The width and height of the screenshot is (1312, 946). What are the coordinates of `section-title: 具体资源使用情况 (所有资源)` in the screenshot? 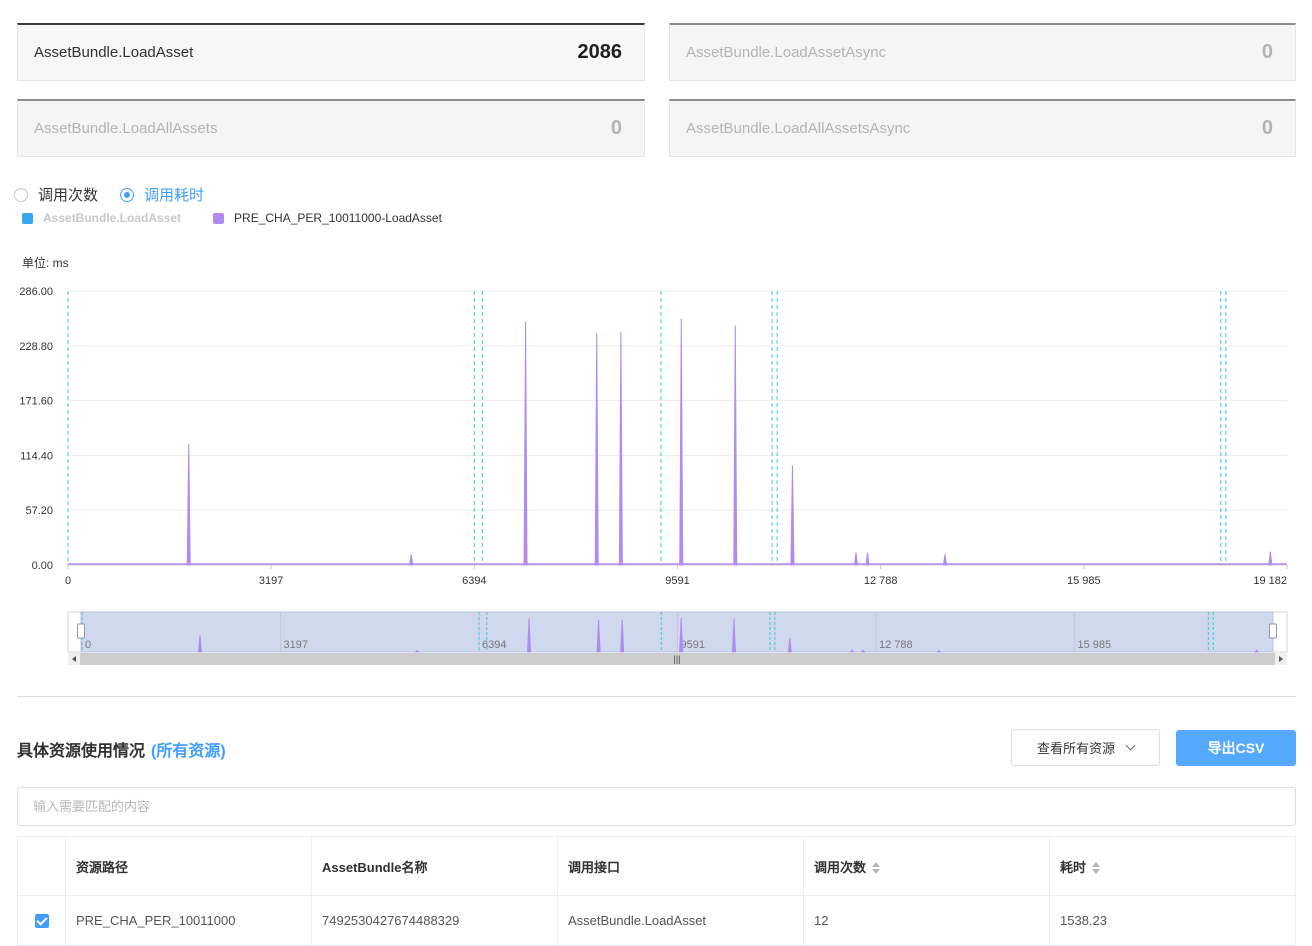 It's located at (121, 749).